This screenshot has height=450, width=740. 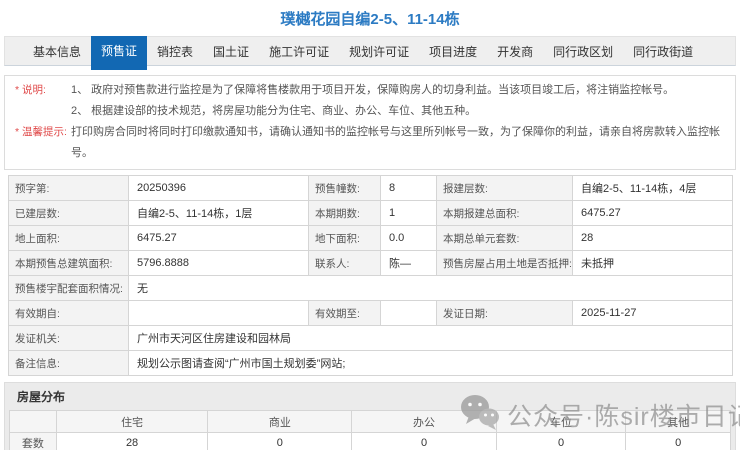 What do you see at coordinates (68, 338) in the screenshot?
I see `field-label-issuing-authority: 发证机关:` at bounding box center [68, 338].